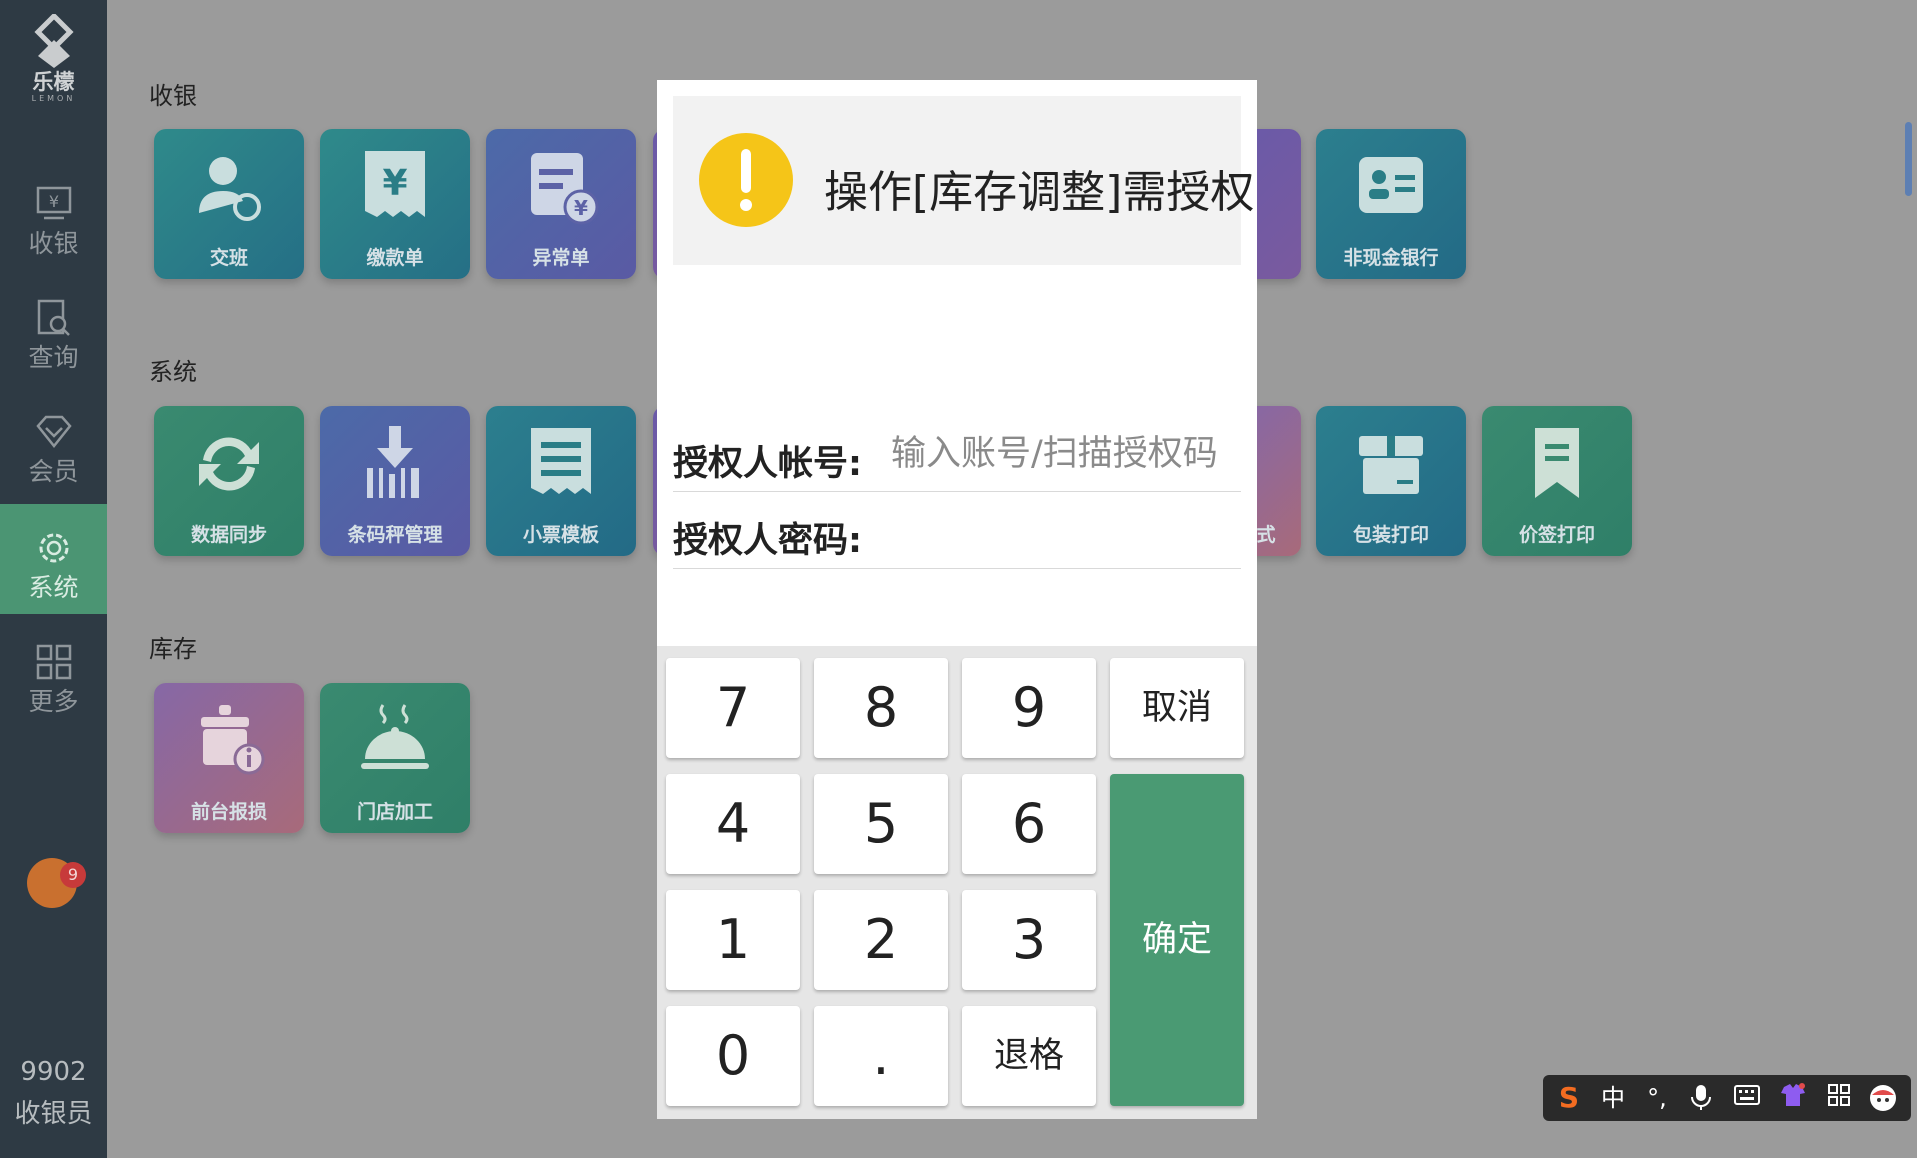  What do you see at coordinates (53, 471) in the screenshot?
I see `sidebar-item-label: 会员` at bounding box center [53, 471].